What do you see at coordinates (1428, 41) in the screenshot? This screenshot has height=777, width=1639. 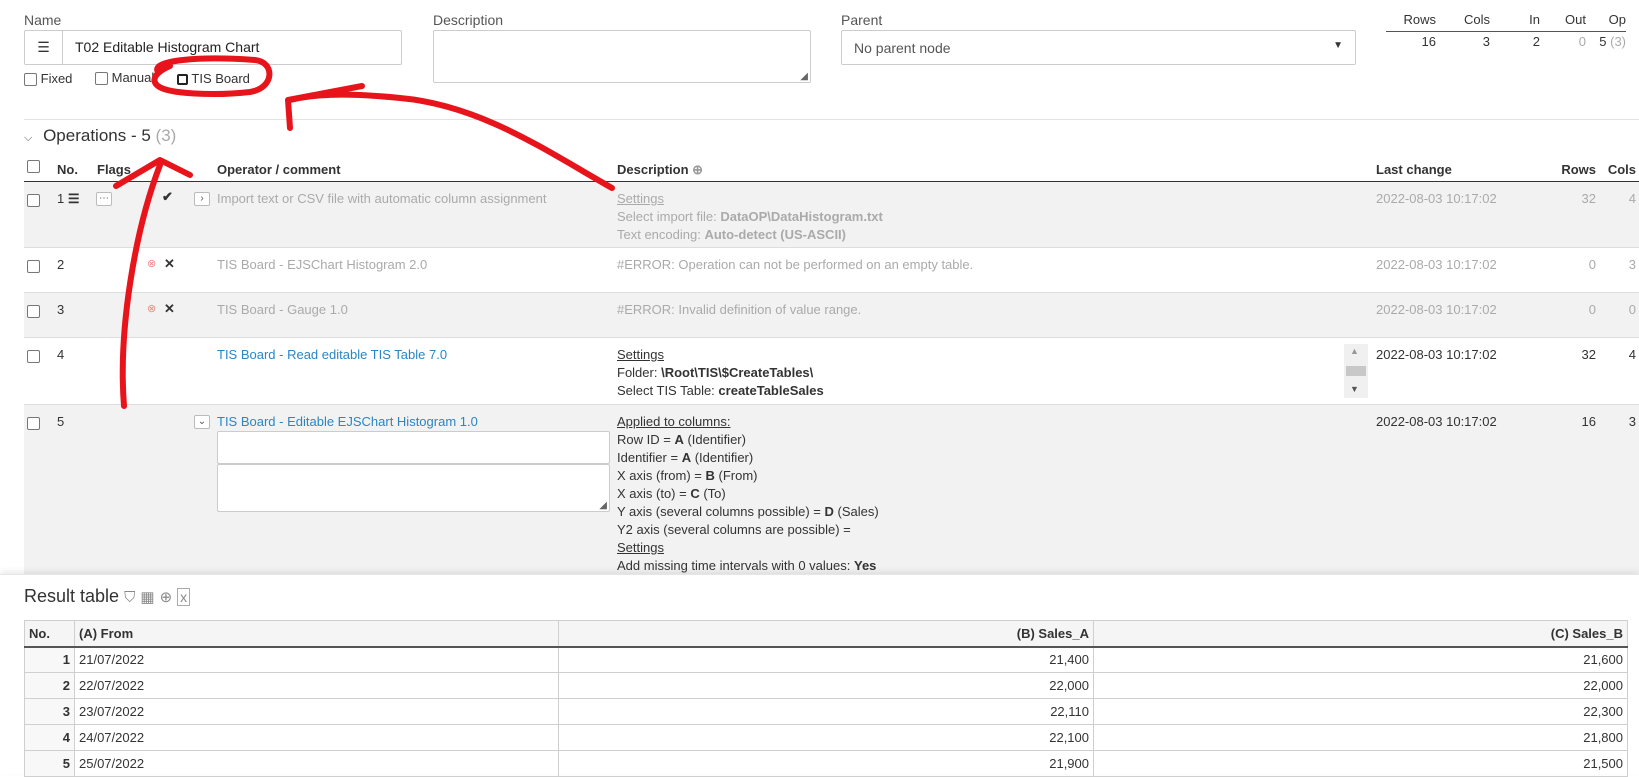 I see `stat-rows-value: 16` at bounding box center [1428, 41].